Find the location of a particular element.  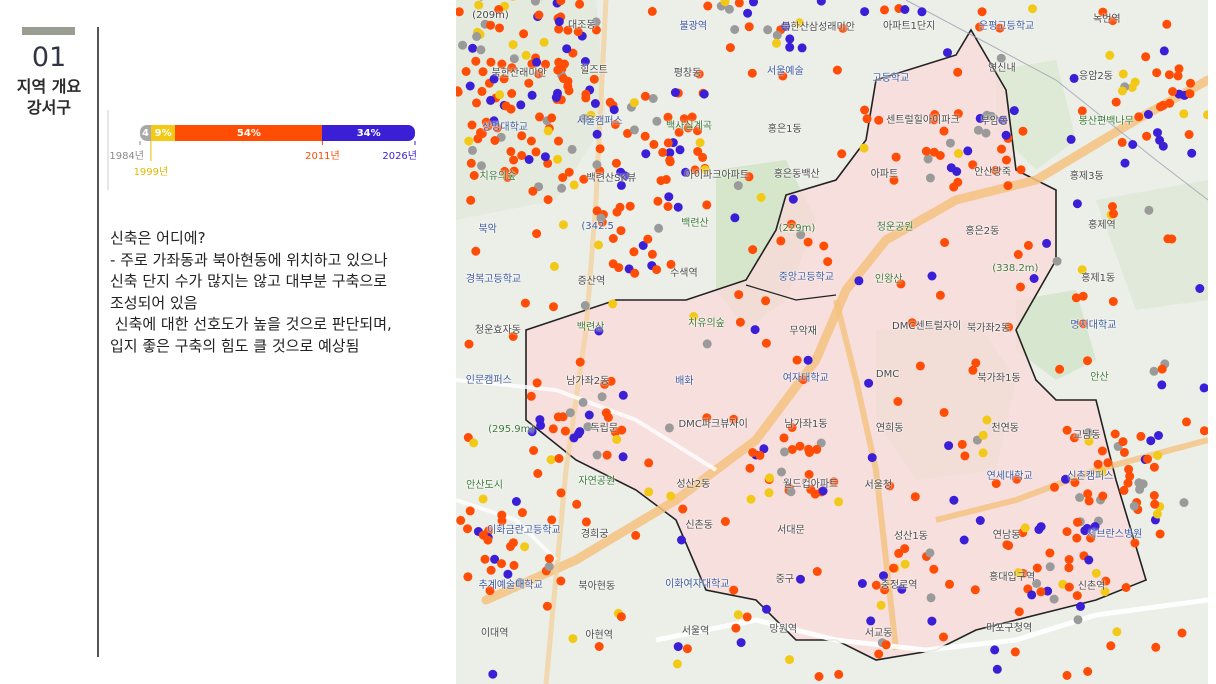

map-place-label: 은평고등학교 is located at coordinates (1007, 27).